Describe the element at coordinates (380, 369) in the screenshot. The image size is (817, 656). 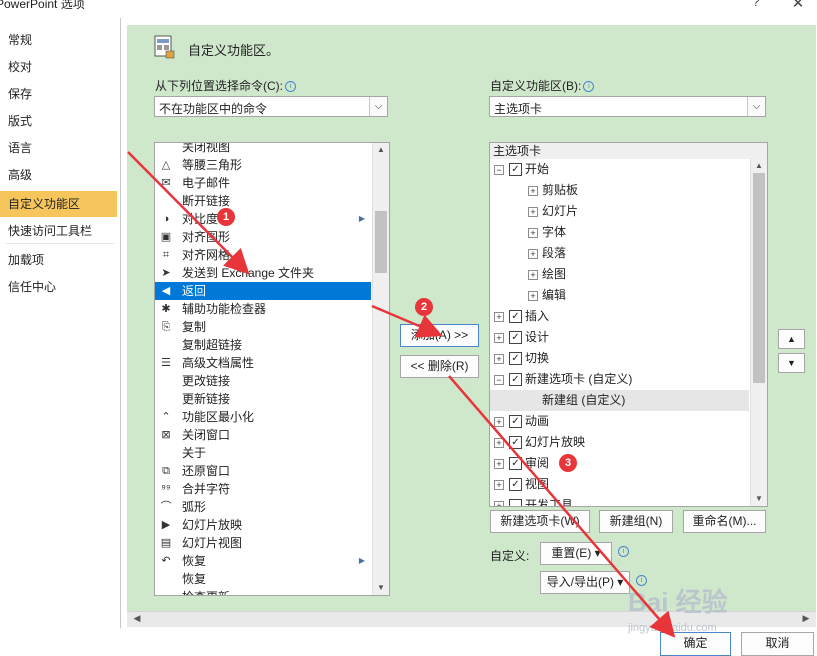
I see `commands-list-scrollbar: ▲ ▼` at that location.